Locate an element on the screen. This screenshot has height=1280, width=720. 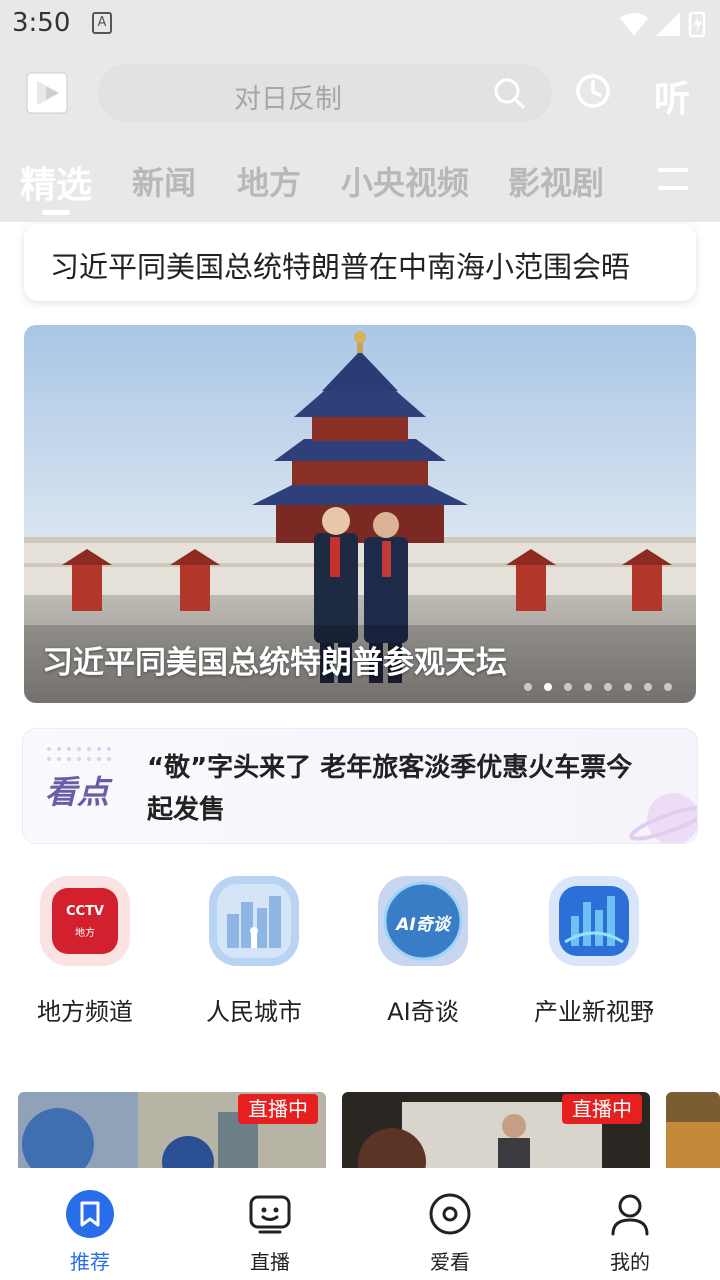
bookmark-icon is located at coordinates (90, 1214).